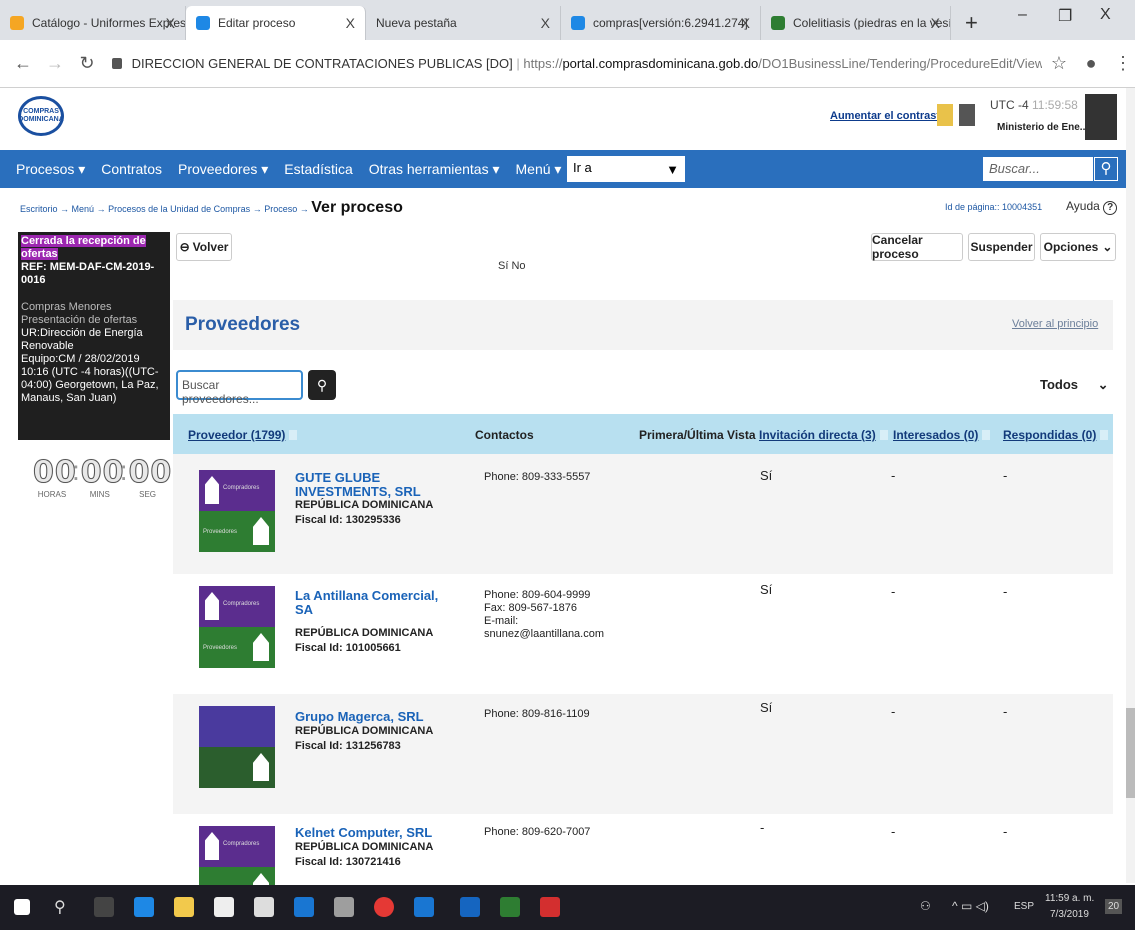  What do you see at coordinates (582, 167) in the screenshot?
I see `goto-value: Ir a` at bounding box center [582, 167].